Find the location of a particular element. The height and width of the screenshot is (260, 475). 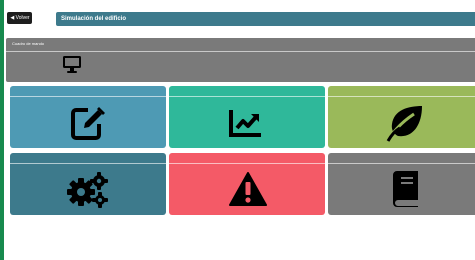

tile-manual is located at coordinates (401, 184).